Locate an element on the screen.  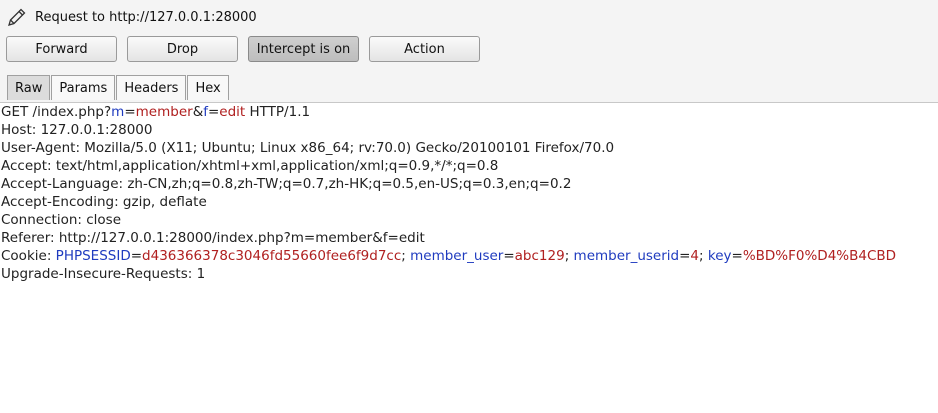
request-line: GET /index.php?m=member&f=edit HTTP/1.1 is located at coordinates (469, 112).